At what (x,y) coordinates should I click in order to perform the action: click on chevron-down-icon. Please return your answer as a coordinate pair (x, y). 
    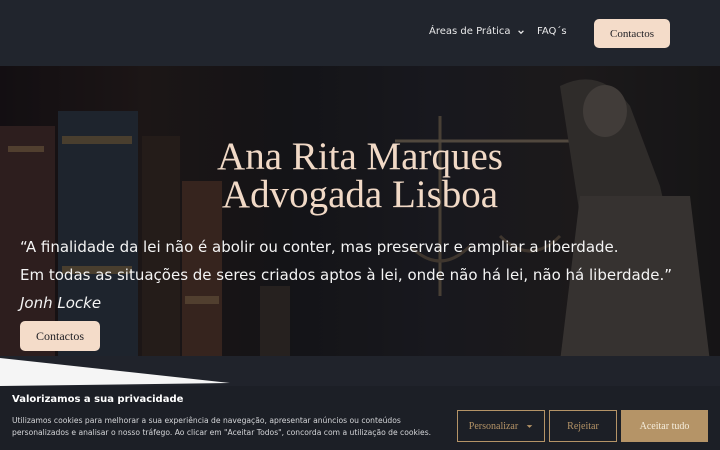
    Looking at the image, I should click on (520, 31).